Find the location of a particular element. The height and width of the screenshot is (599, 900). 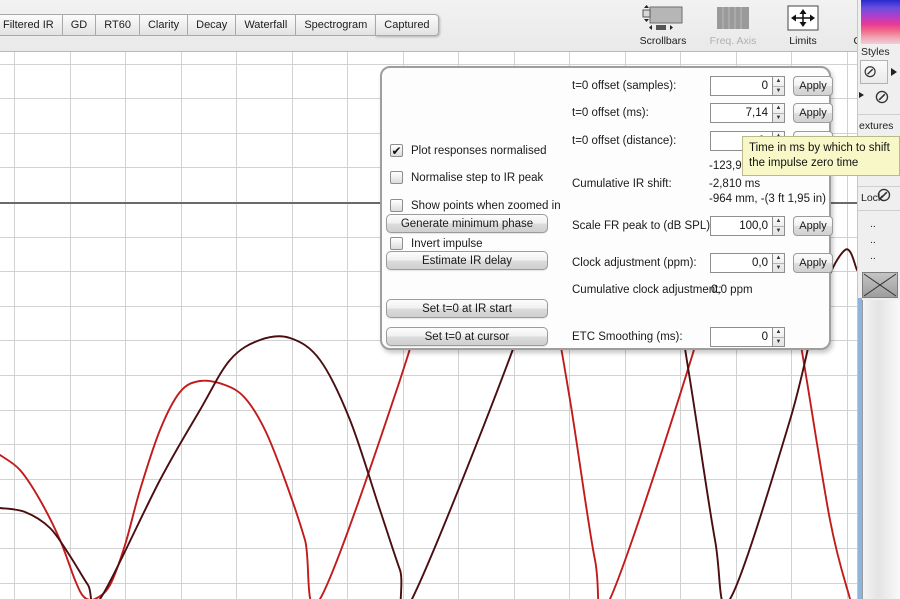

tab-filtered-ir: Filtered IR is located at coordinates (31, 25).